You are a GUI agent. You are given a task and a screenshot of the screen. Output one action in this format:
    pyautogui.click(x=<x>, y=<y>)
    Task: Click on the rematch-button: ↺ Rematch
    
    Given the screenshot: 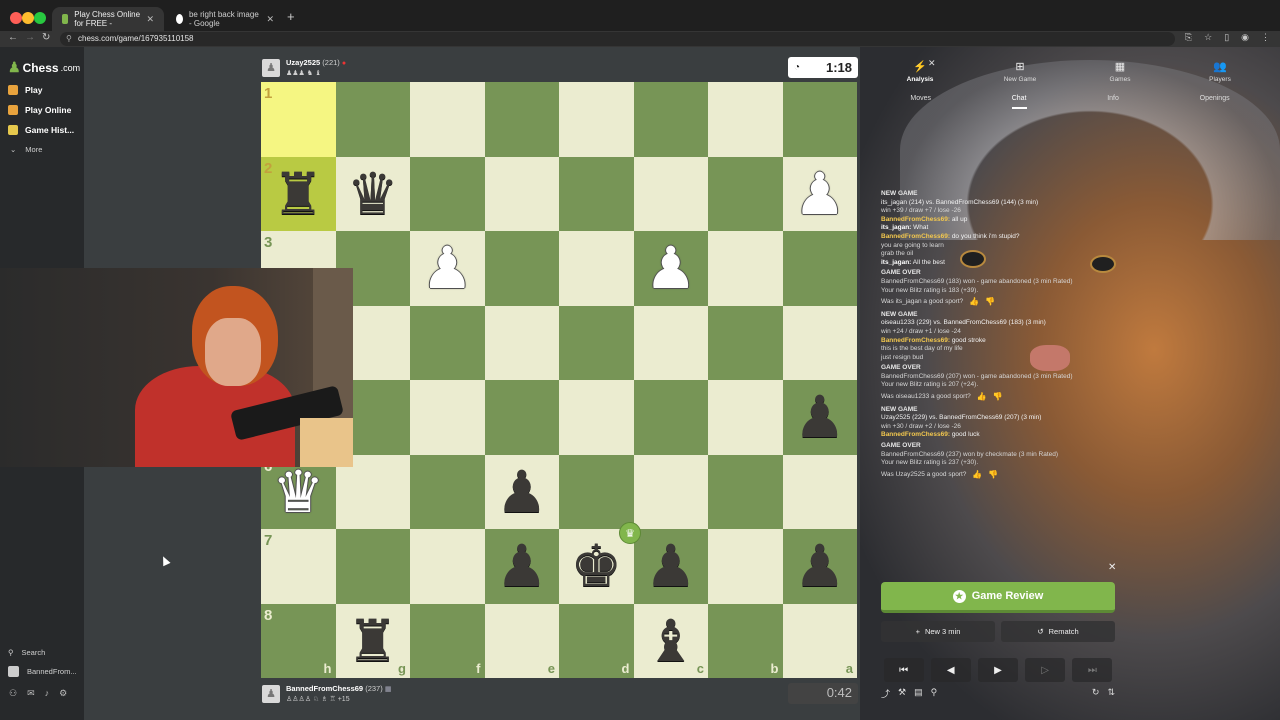 What is the action you would take?
    pyautogui.click(x=1058, y=631)
    